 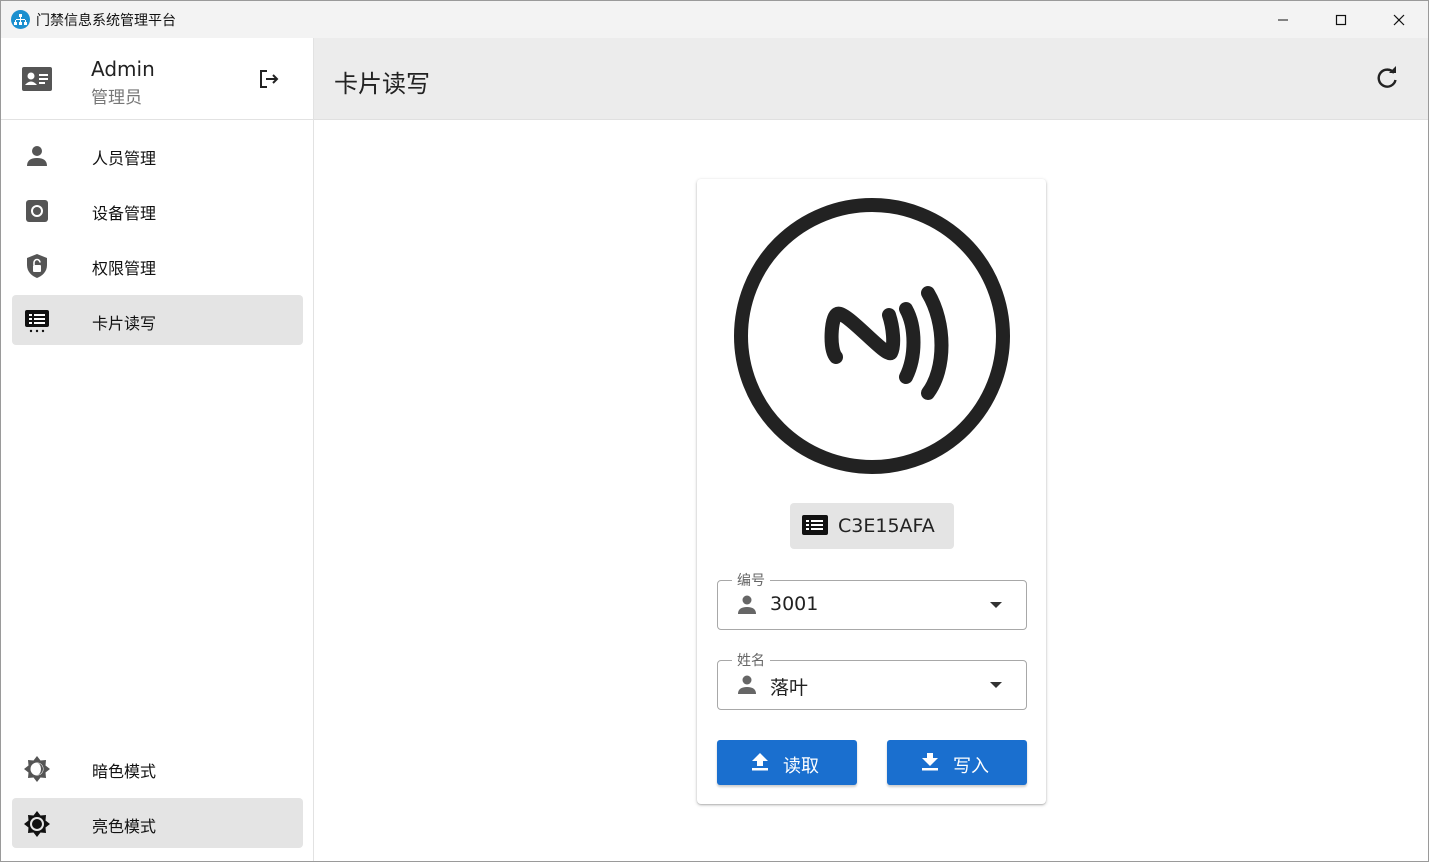 What do you see at coordinates (106, 21) in the screenshot?
I see `window-title: 门禁信息系统管理平台` at bounding box center [106, 21].